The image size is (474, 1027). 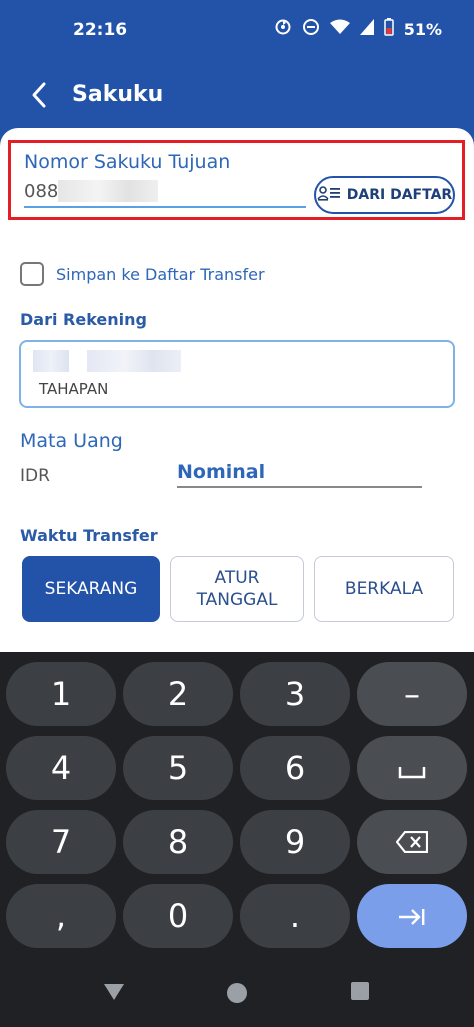 What do you see at coordinates (412, 694) in the screenshot?
I see `key-minus: –` at bounding box center [412, 694].